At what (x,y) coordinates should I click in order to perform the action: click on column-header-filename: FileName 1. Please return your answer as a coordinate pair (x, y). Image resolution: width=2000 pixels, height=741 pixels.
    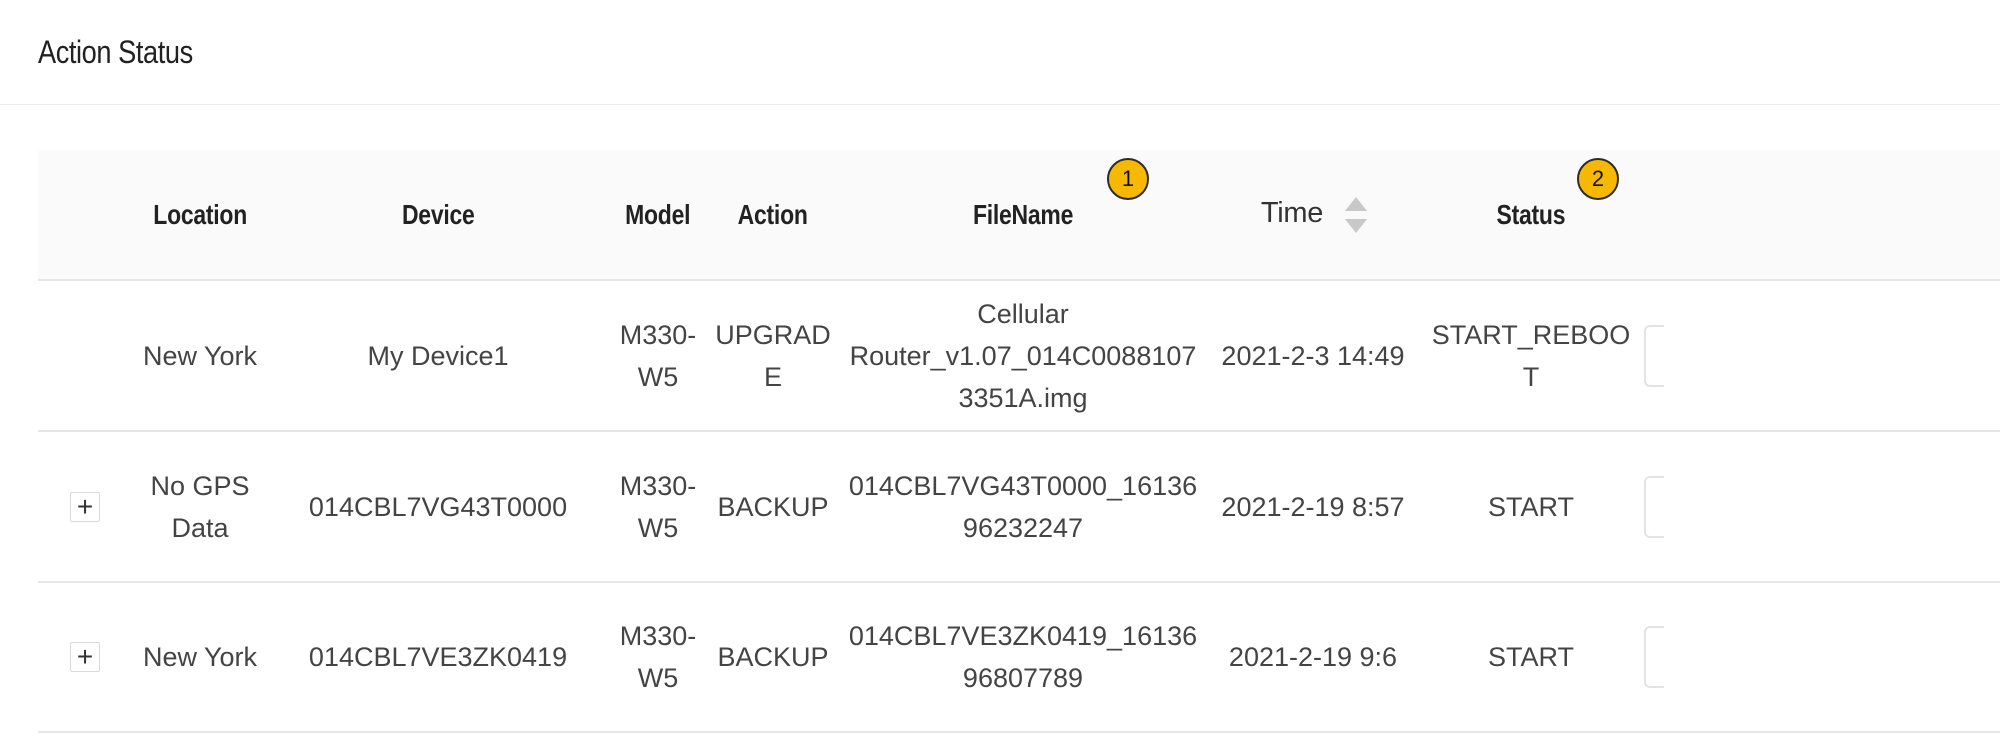
    Looking at the image, I should click on (1023, 215).